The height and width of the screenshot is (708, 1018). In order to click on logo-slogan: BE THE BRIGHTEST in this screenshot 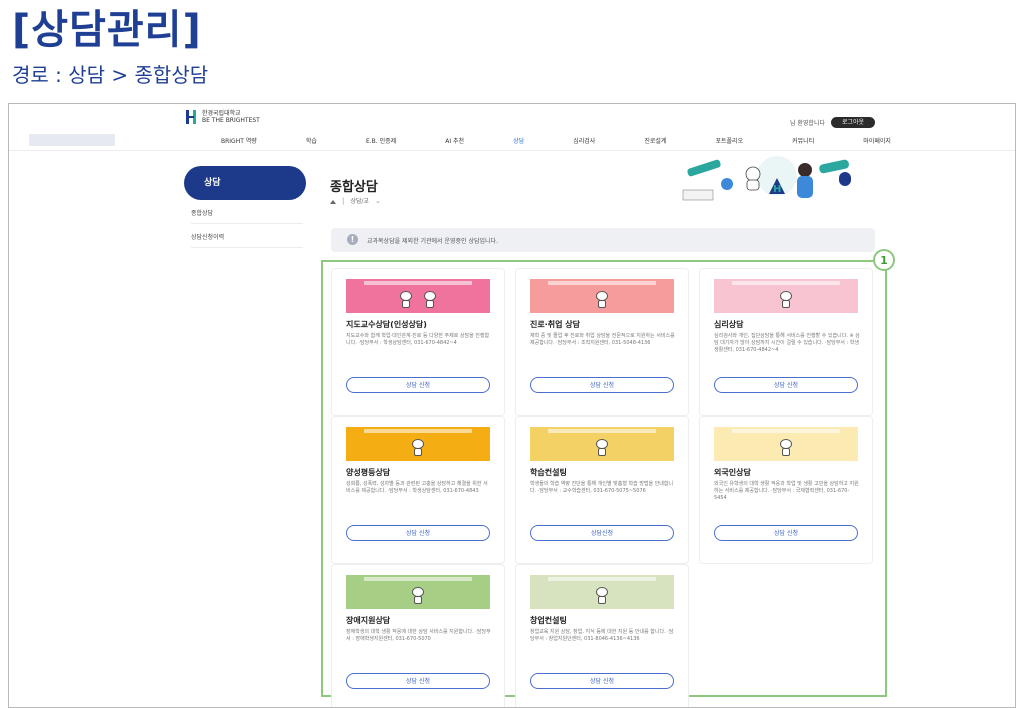, I will do `click(231, 120)`.